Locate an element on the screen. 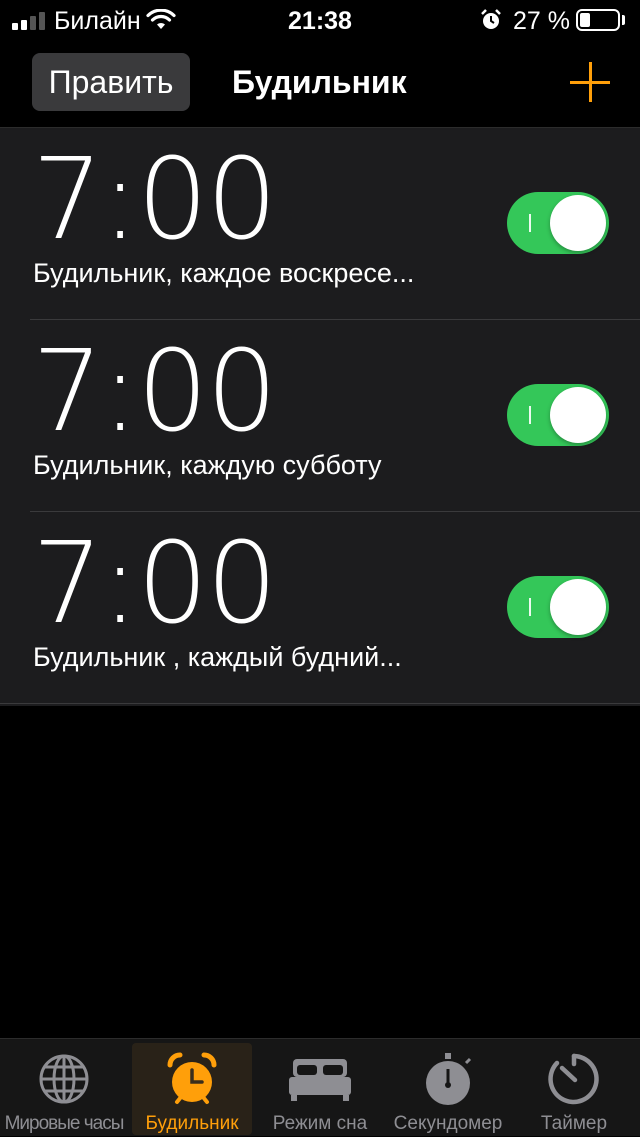 The image size is (640, 1137). edit-button: Править is located at coordinates (111, 82).